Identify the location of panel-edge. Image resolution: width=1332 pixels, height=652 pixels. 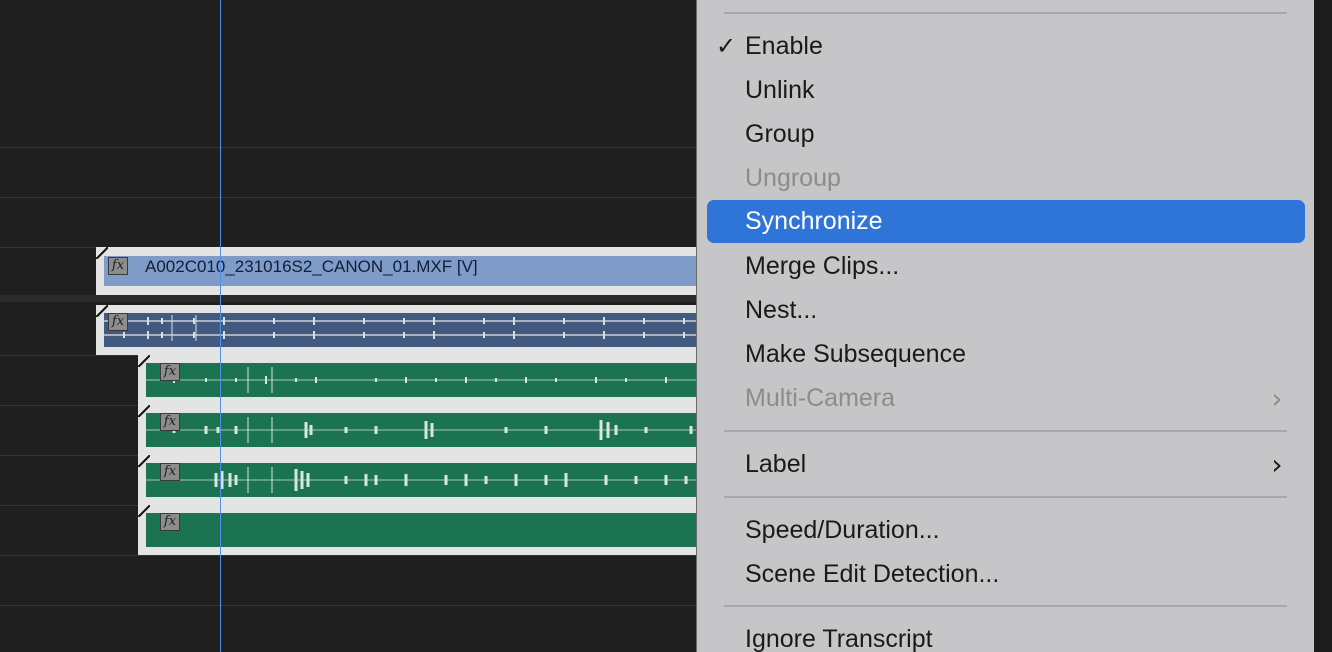
(1323, 326).